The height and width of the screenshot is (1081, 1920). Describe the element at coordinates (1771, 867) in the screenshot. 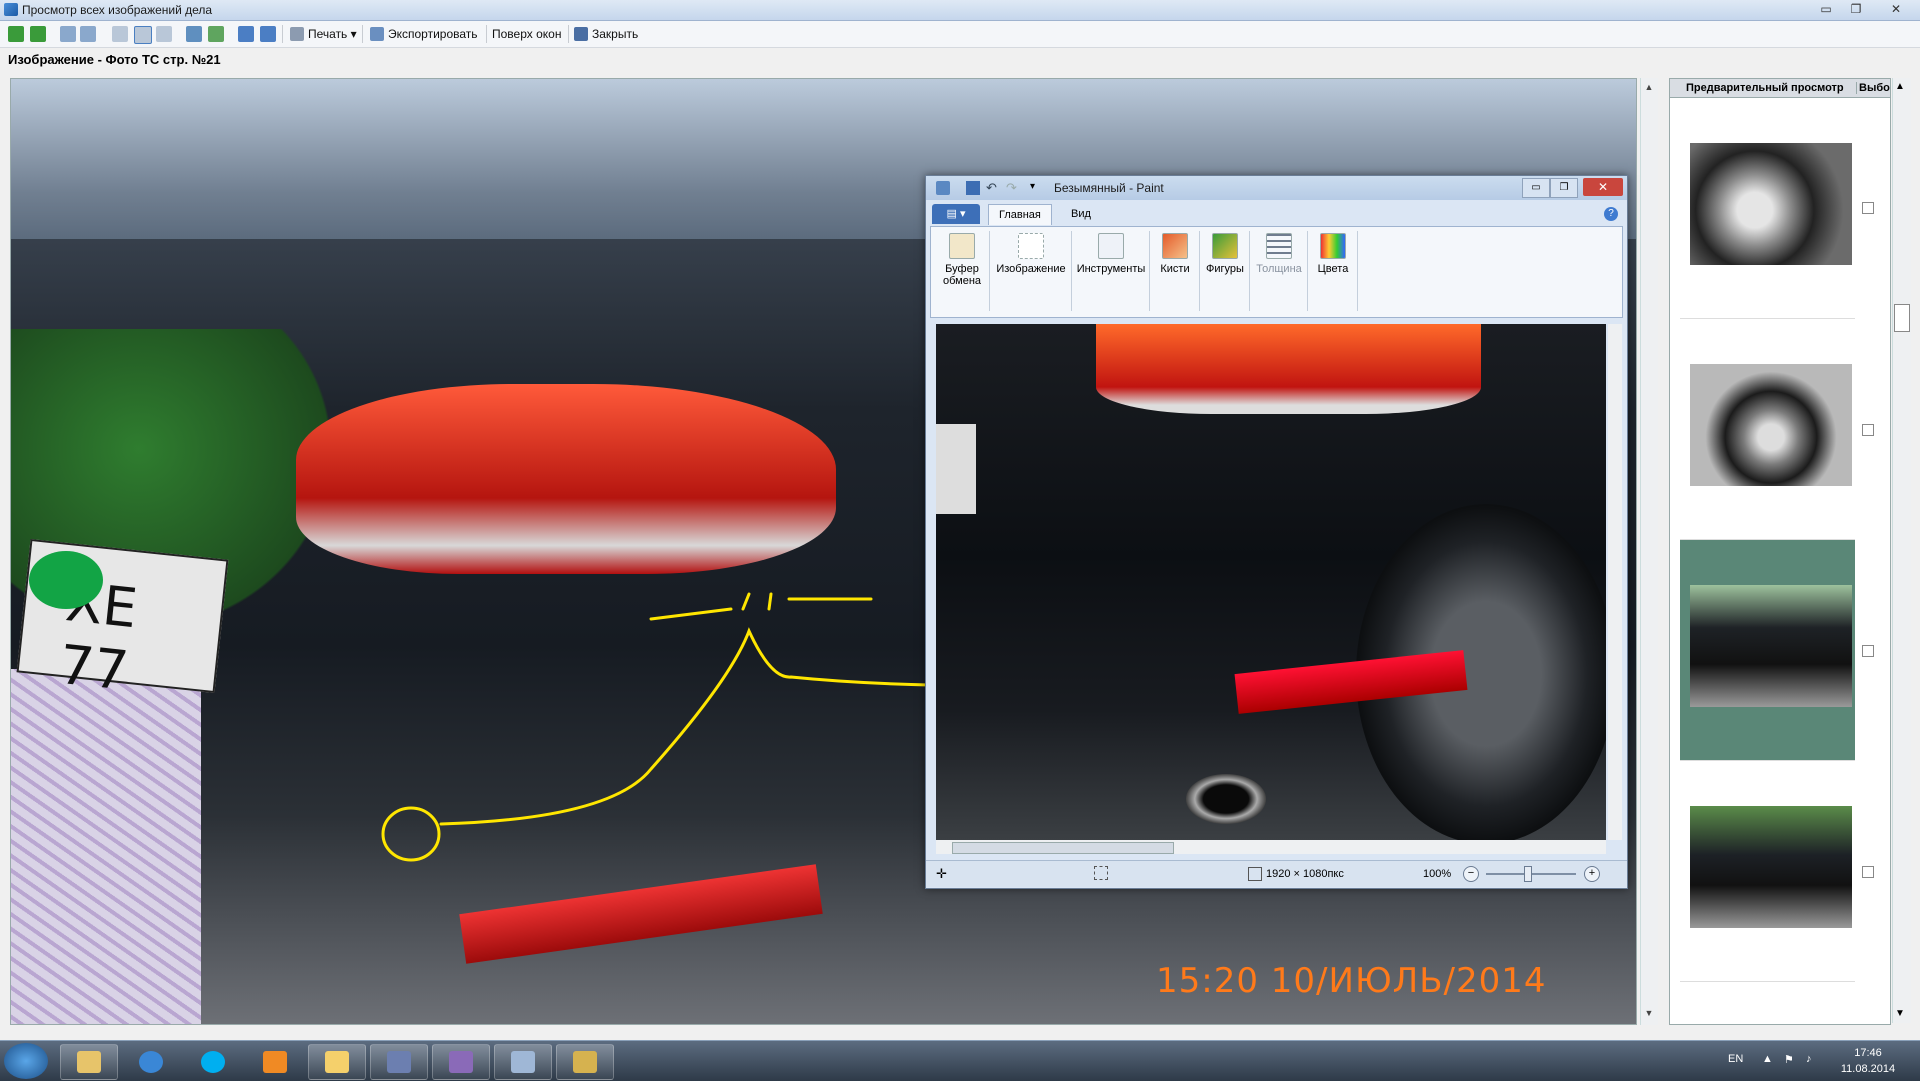

I see `thumbnail-rear-view` at that location.